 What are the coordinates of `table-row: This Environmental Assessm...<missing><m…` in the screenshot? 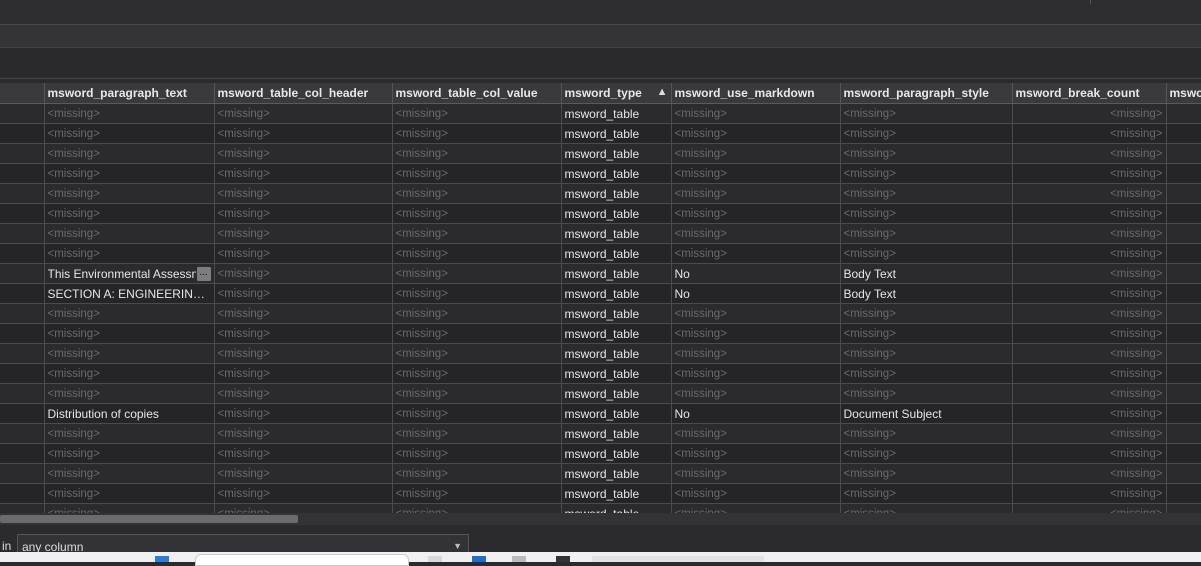 It's located at (600, 274).